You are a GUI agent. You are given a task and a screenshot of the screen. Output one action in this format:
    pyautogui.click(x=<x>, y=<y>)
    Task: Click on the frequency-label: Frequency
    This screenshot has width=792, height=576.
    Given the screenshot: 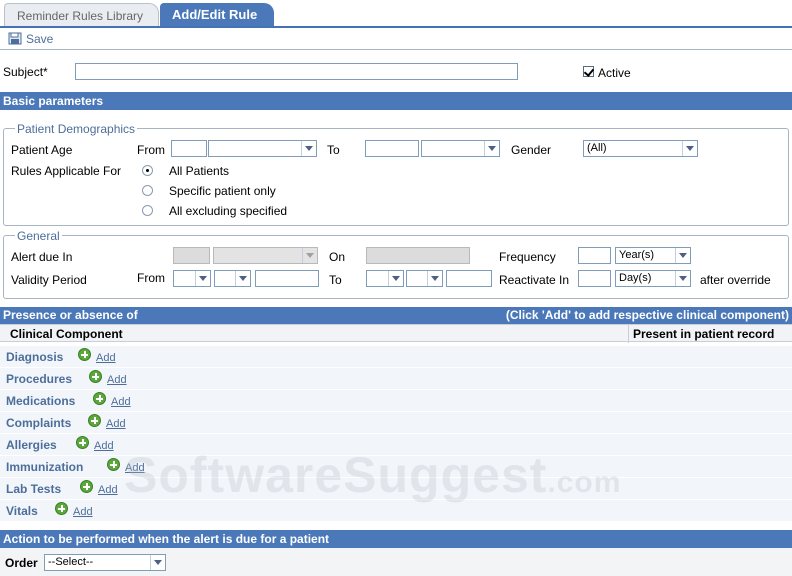 What is the action you would take?
    pyautogui.click(x=527, y=257)
    